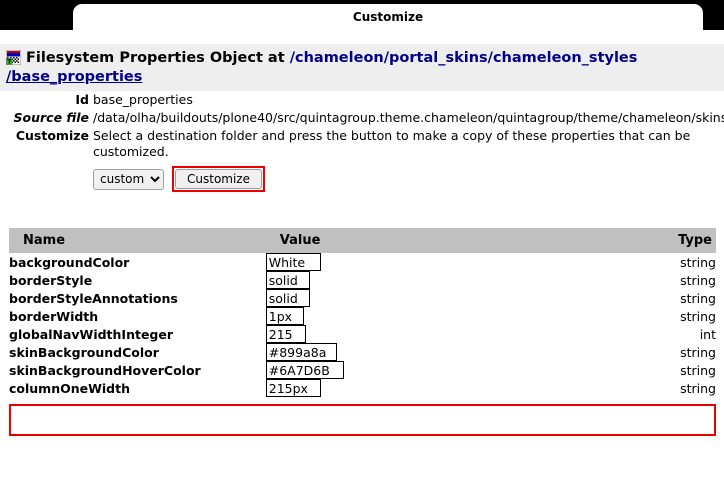  Describe the element at coordinates (362, 77) in the screenshot. I see `object-header-current-path: /base_properties` at that location.